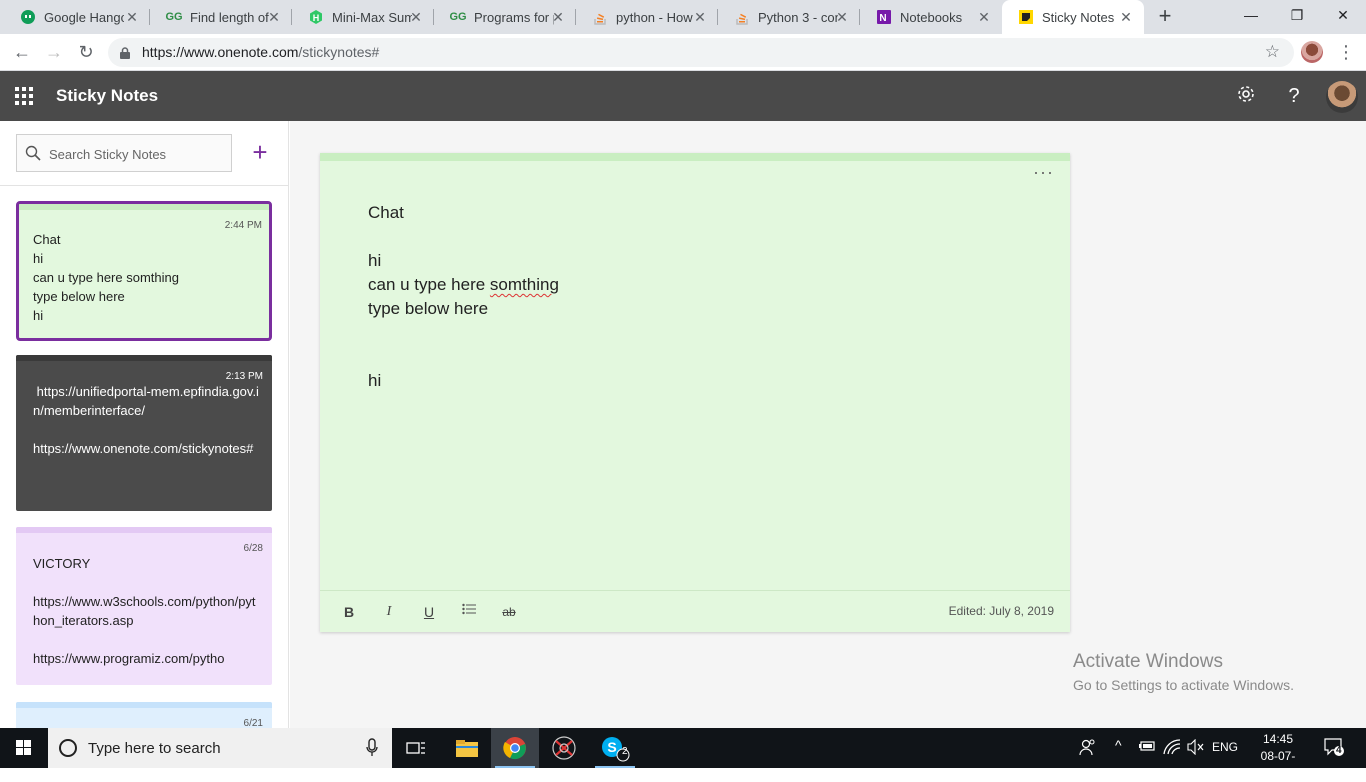 The width and height of the screenshot is (1366, 782). I want to click on browser-menu-icon: ⋮, so click(1346, 52).